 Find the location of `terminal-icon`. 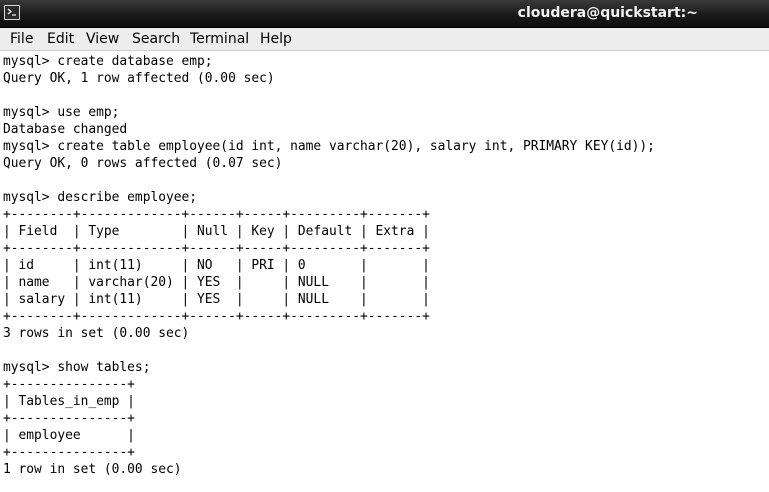

terminal-icon is located at coordinates (12, 12).